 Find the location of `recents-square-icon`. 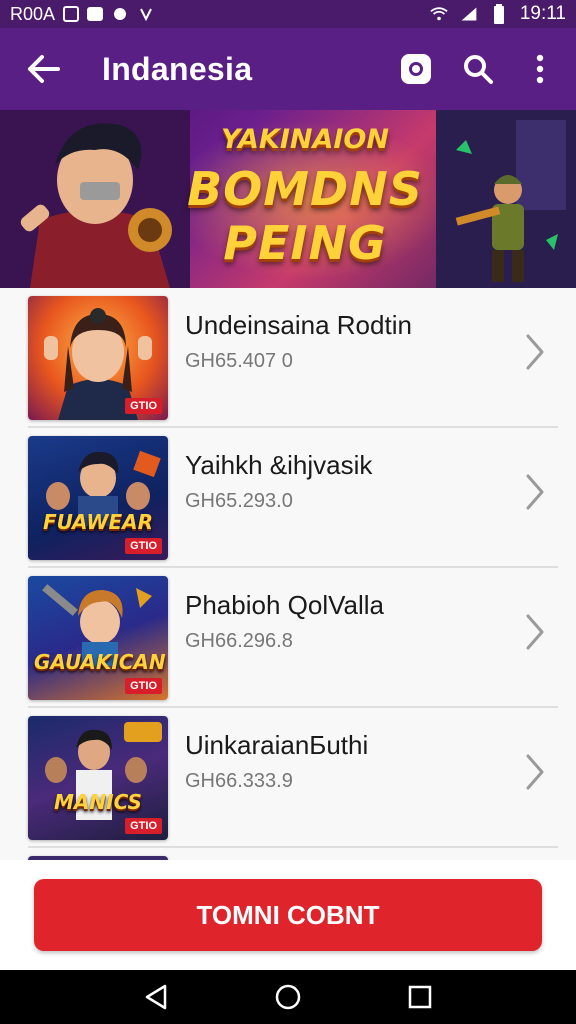

recents-square-icon is located at coordinates (420, 997).